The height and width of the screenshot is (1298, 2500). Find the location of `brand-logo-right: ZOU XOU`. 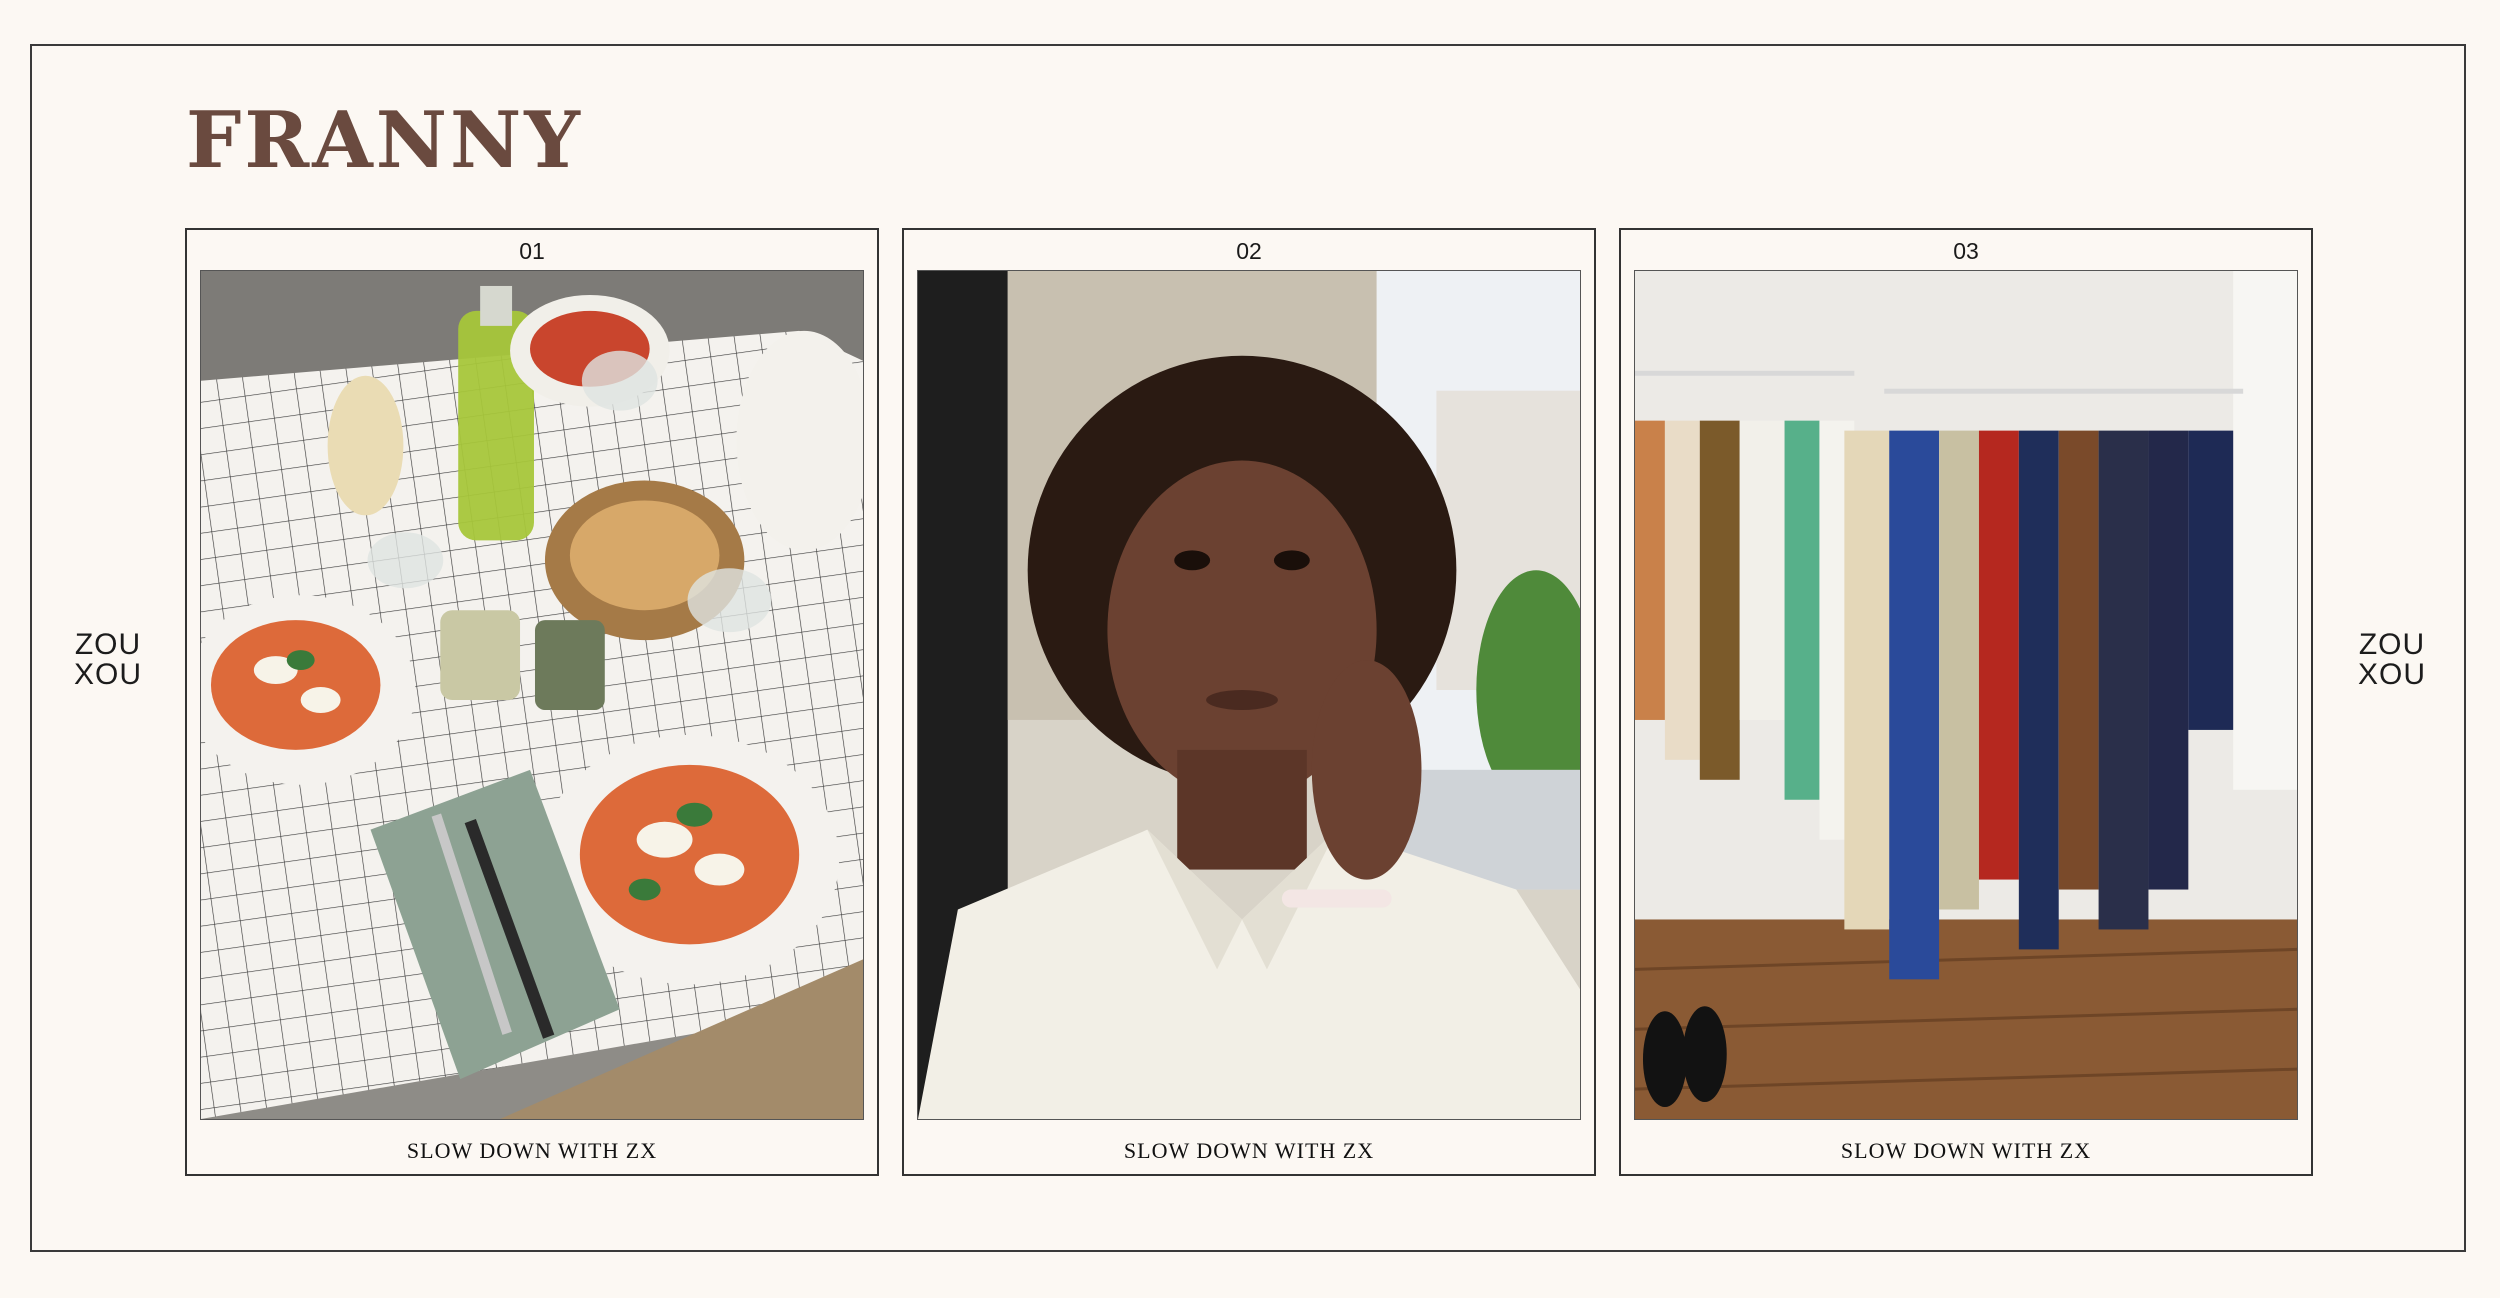

brand-logo-right: ZOU XOU is located at coordinates (2392, 660).